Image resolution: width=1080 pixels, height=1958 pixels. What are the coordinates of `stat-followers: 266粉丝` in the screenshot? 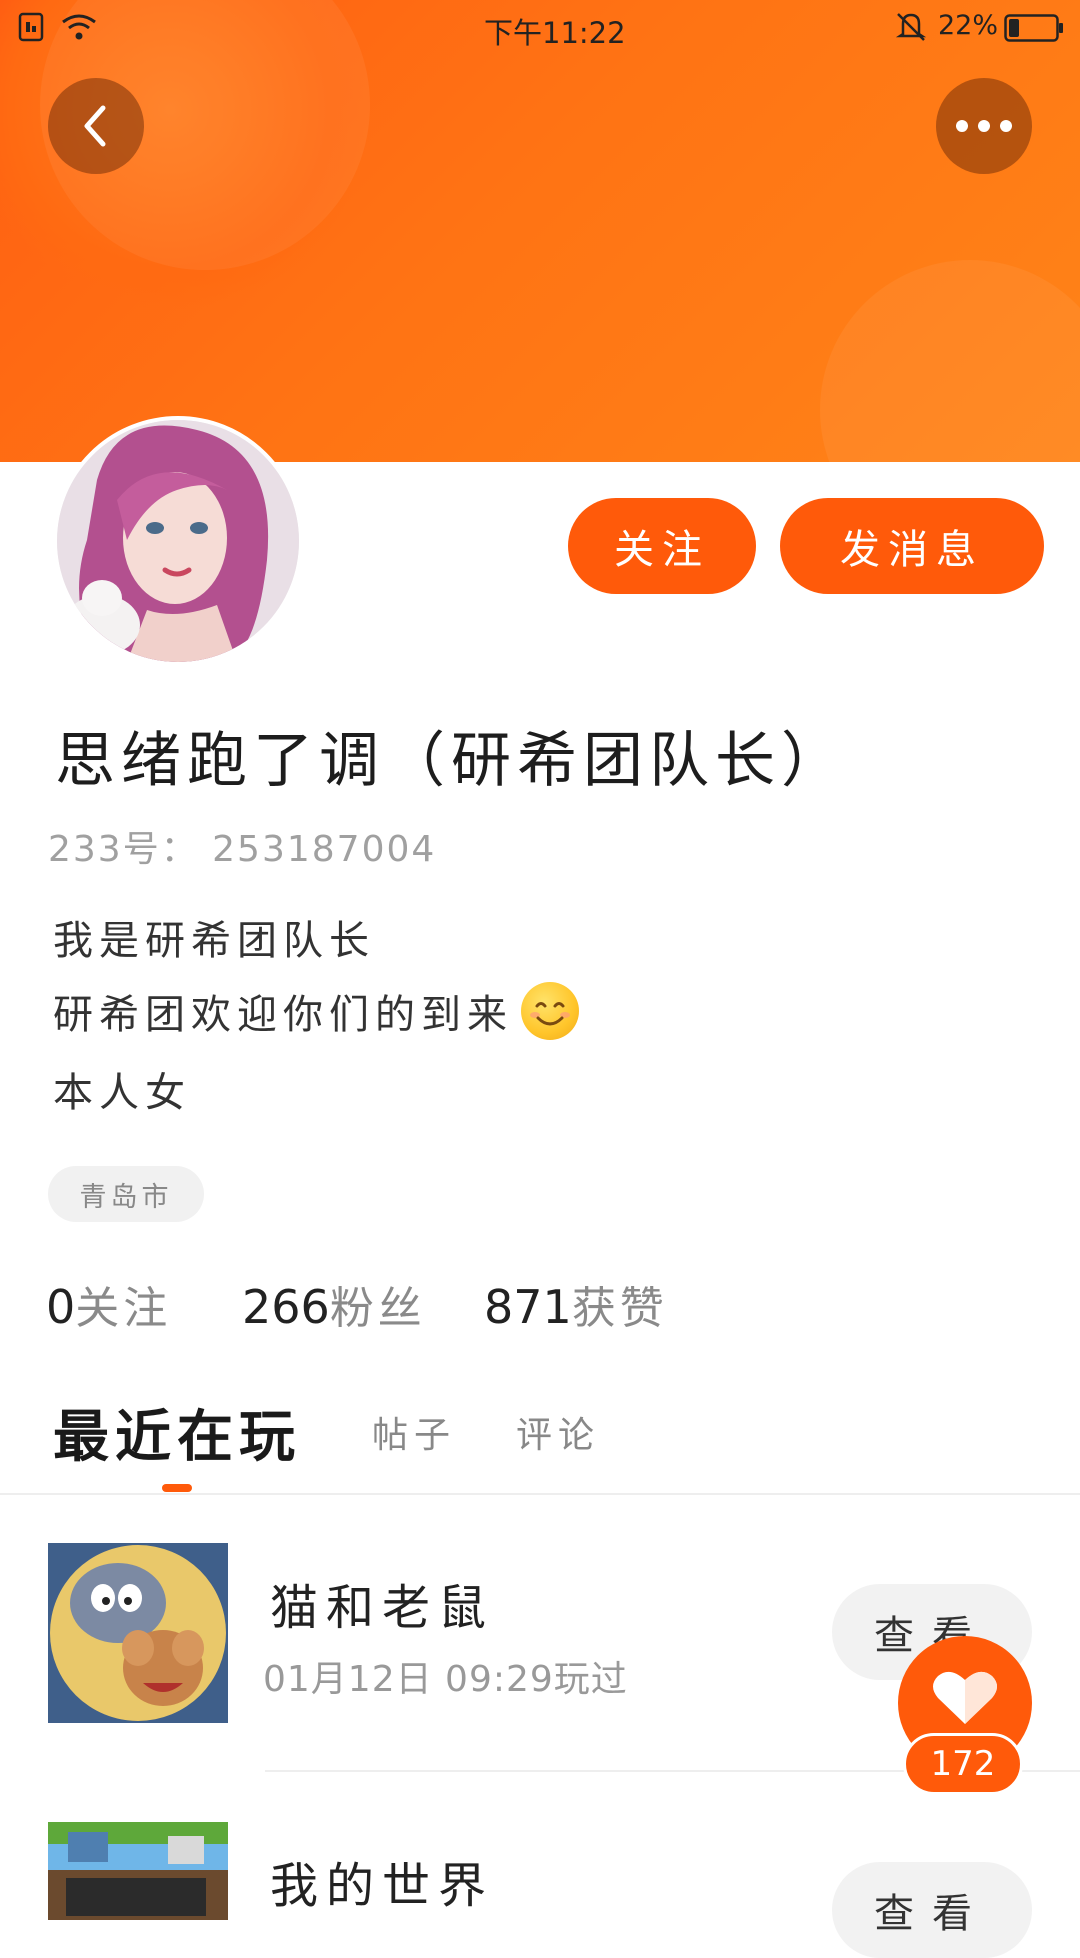 It's located at (334, 1304).